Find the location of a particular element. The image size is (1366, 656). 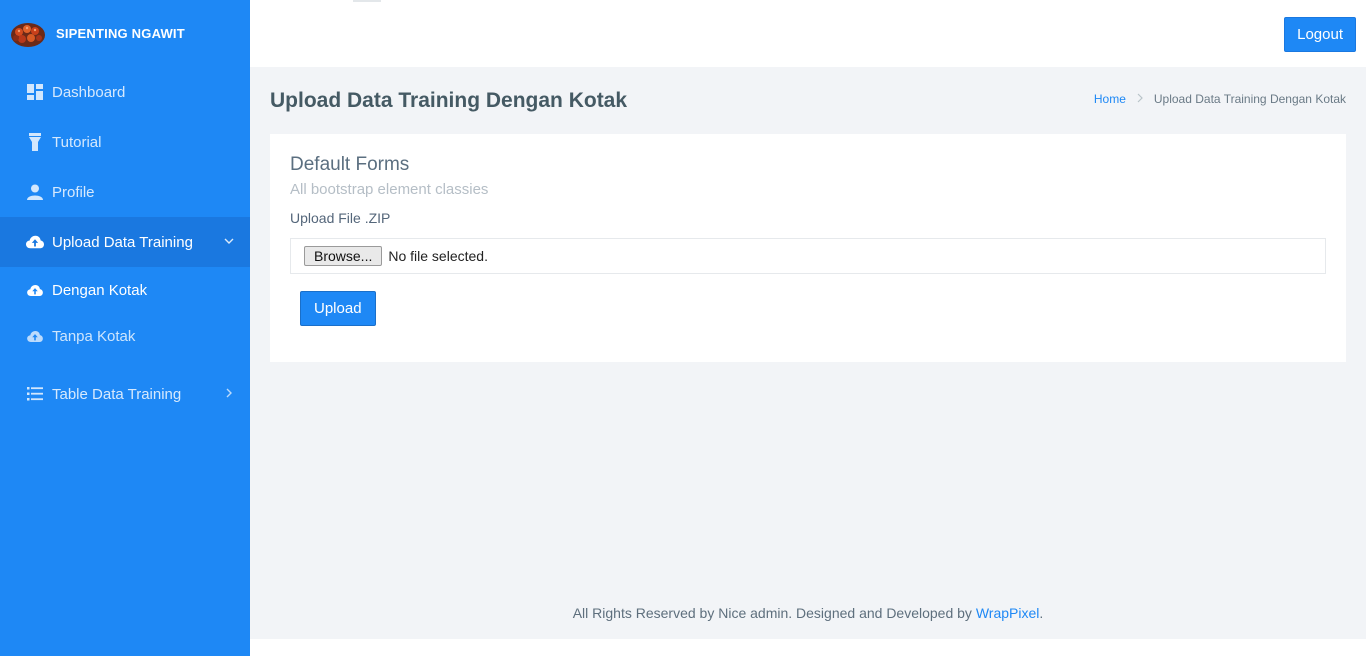

logout-button: Logout is located at coordinates (1320, 34).